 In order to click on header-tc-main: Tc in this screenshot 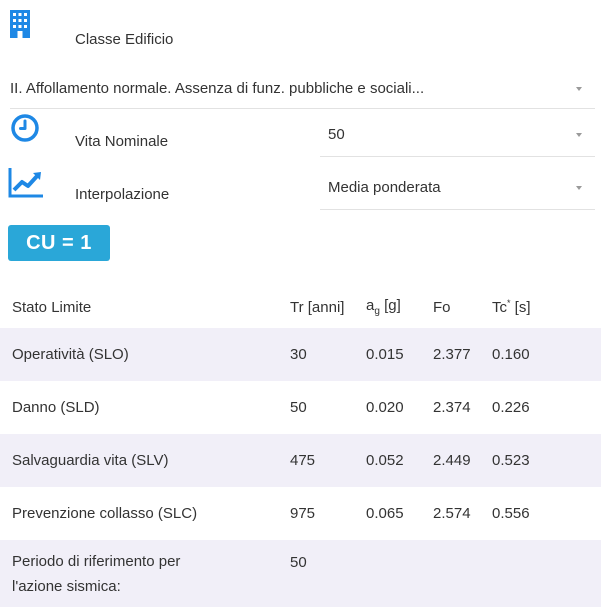, I will do `click(499, 307)`.